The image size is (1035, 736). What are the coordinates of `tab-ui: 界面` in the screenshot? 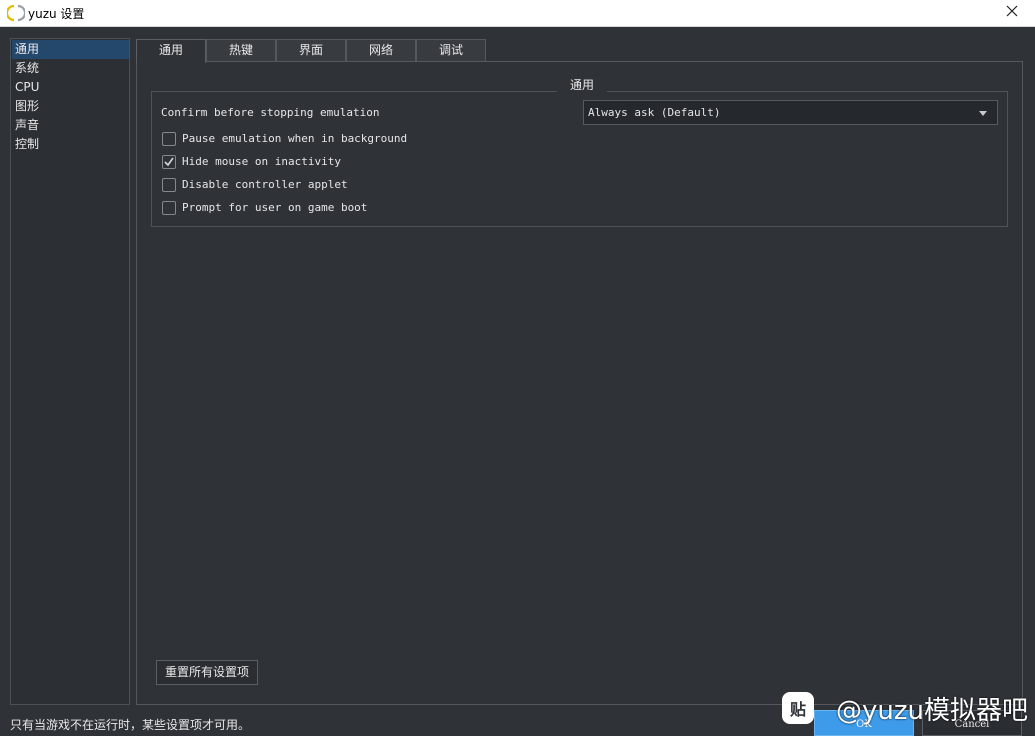 It's located at (311, 50).